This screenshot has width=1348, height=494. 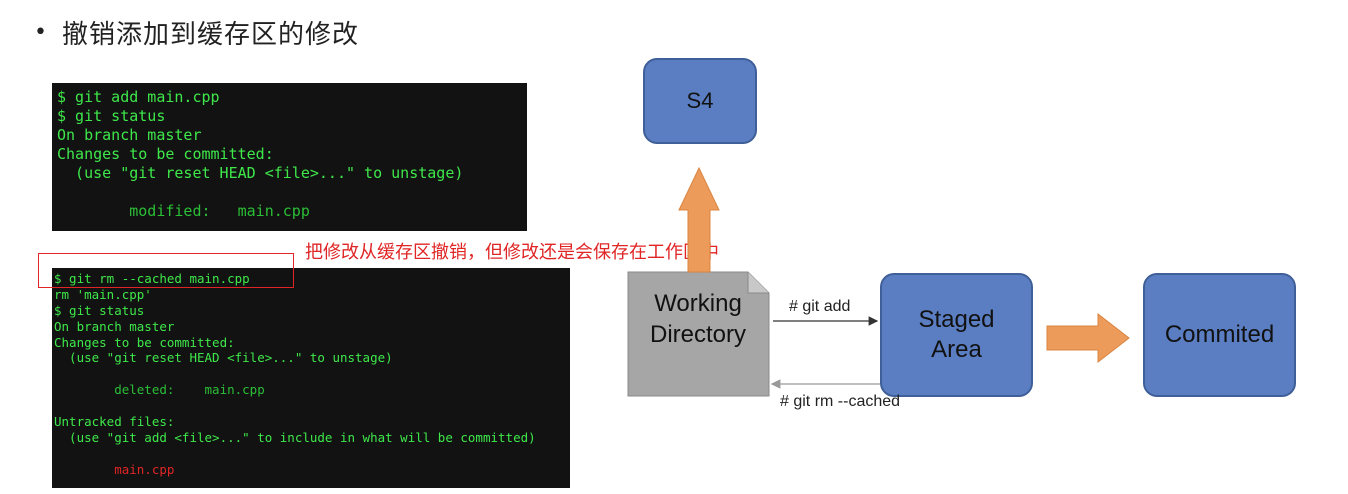 I want to click on node-commited: Commited, so click(x=1219, y=335).